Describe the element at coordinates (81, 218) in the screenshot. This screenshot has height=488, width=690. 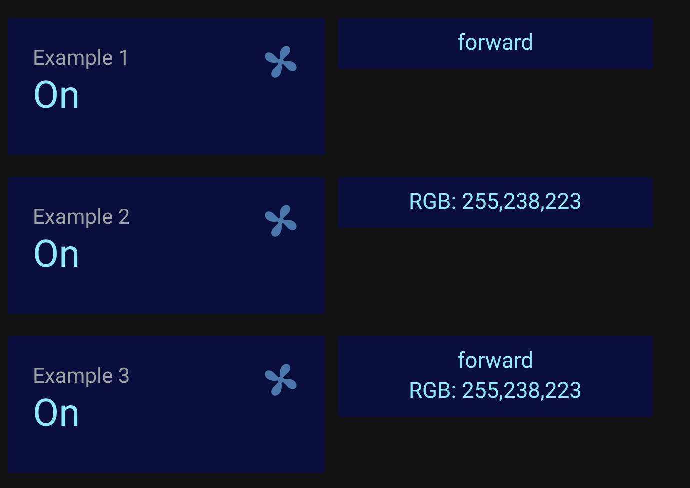
I see `entity-name: Example 2` at that location.